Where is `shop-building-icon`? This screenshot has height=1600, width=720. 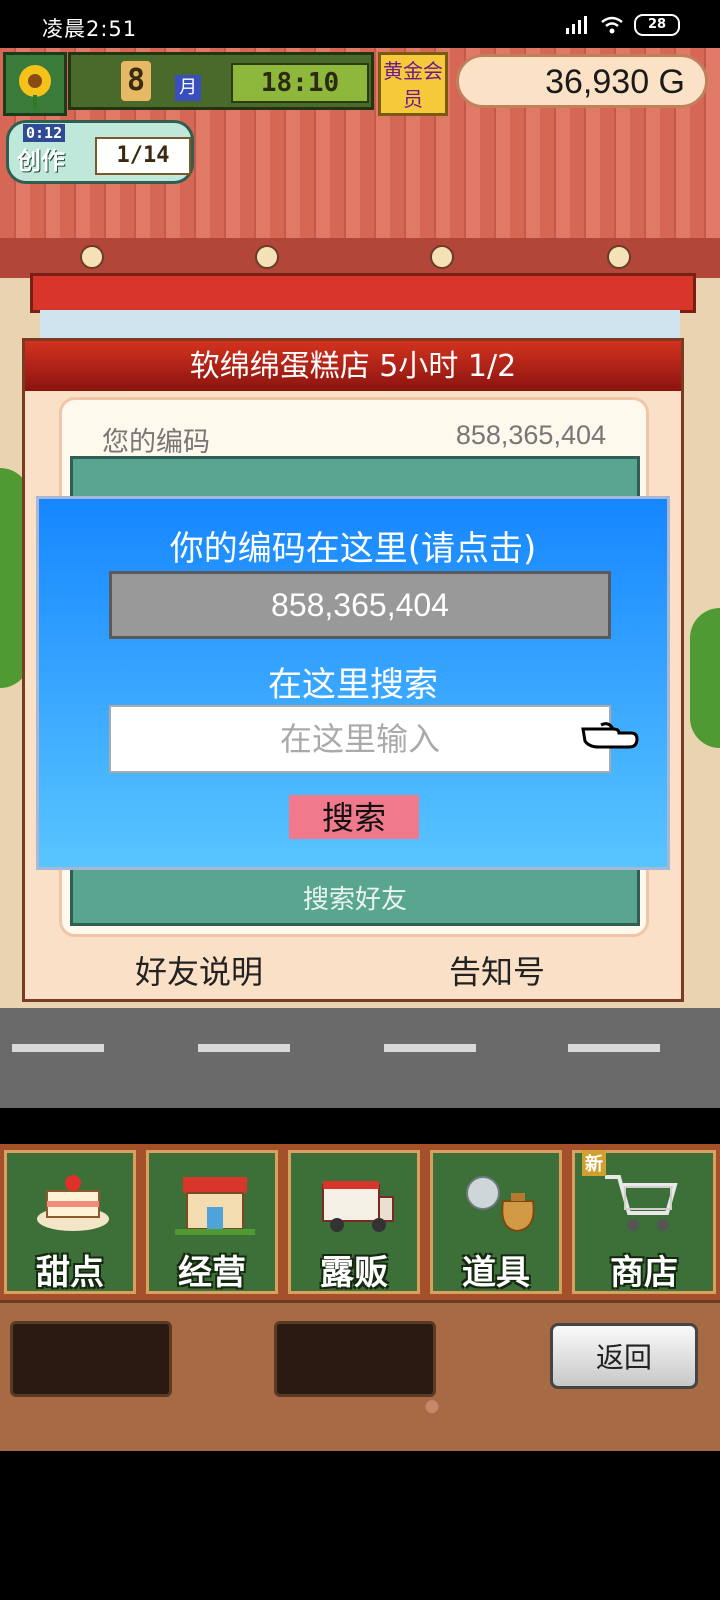
shop-building-icon is located at coordinates (215, 1206).